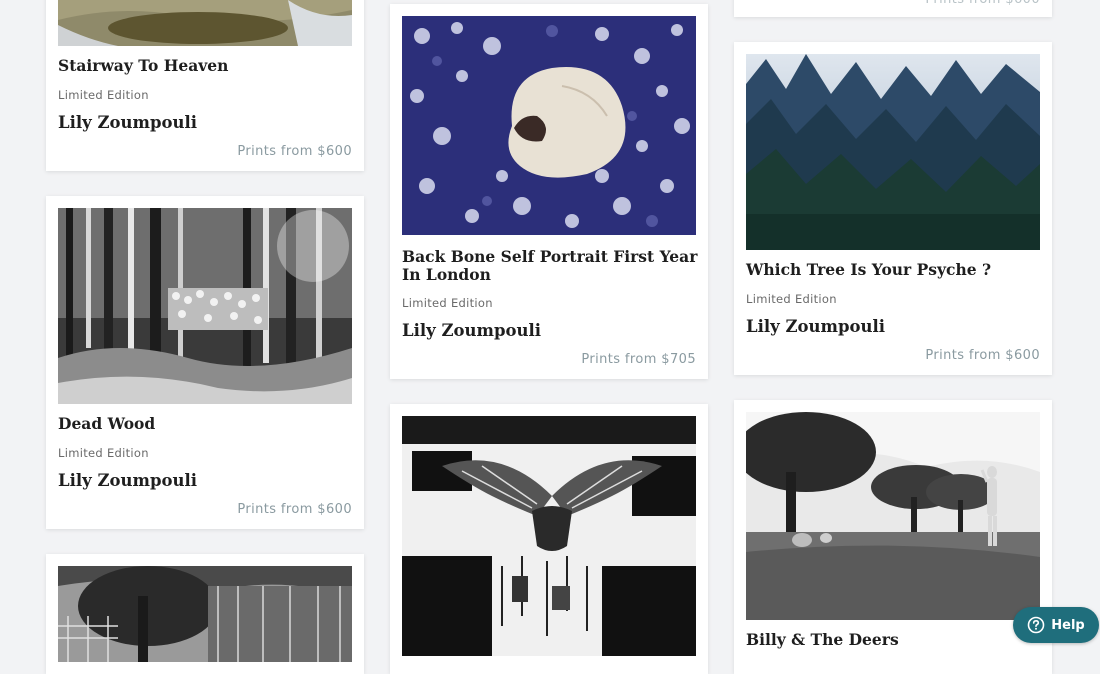  I want to click on question-circle-icon, so click(1036, 625).